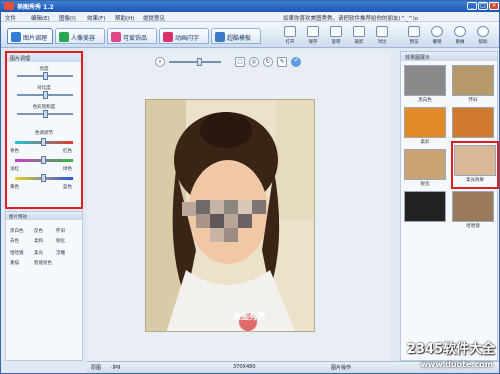 The width and height of the screenshot is (500, 374). What do you see at coordinates (313, 31) in the screenshot?
I see `save-icon` at bounding box center [313, 31].